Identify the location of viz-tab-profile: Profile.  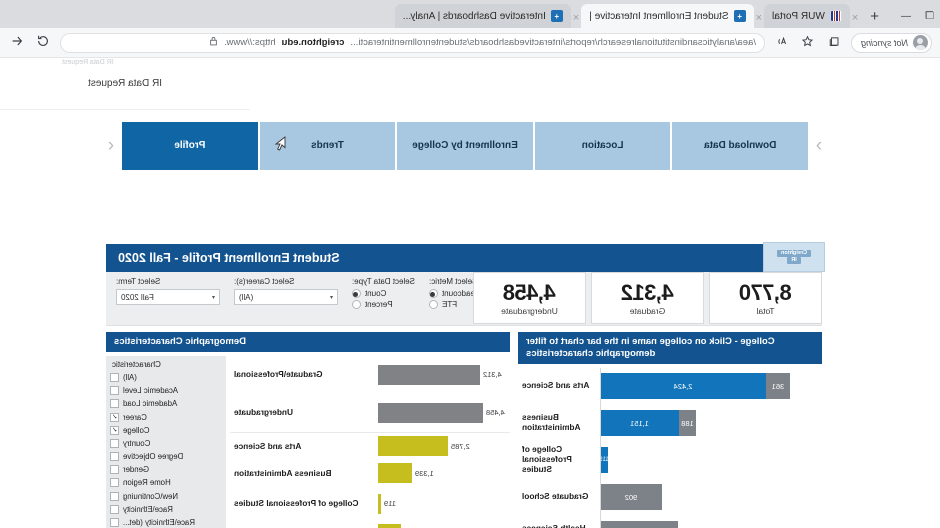
(190, 145).